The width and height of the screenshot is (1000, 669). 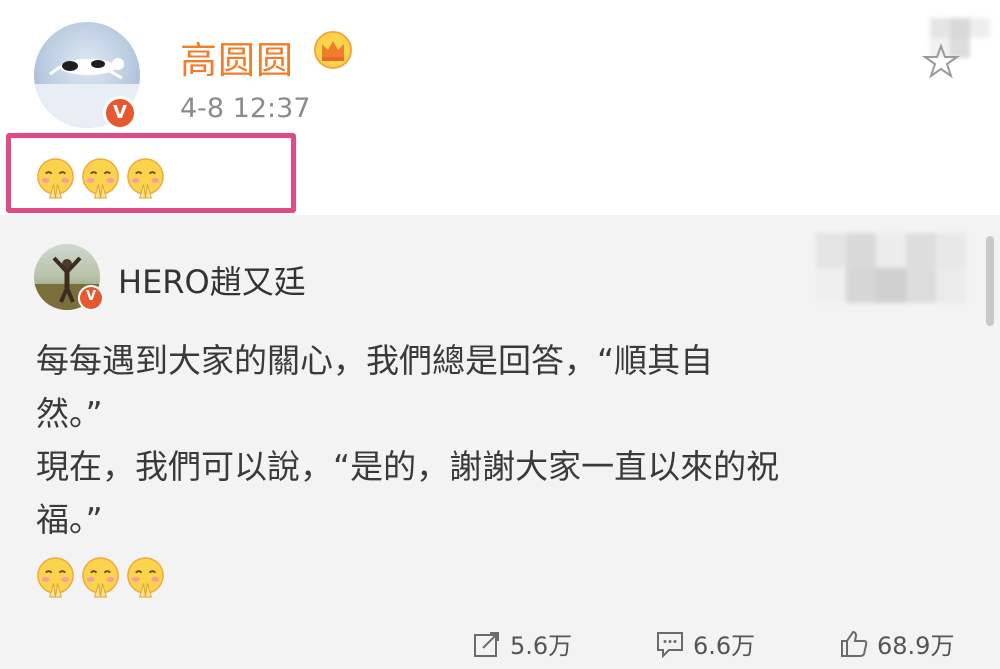 What do you see at coordinates (990, 281) in the screenshot?
I see `scrollbar` at bounding box center [990, 281].